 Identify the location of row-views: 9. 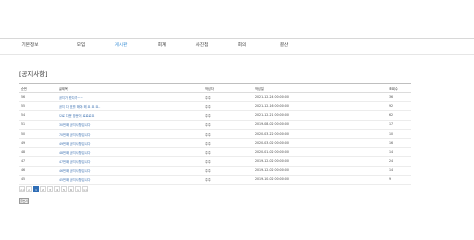
(390, 179).